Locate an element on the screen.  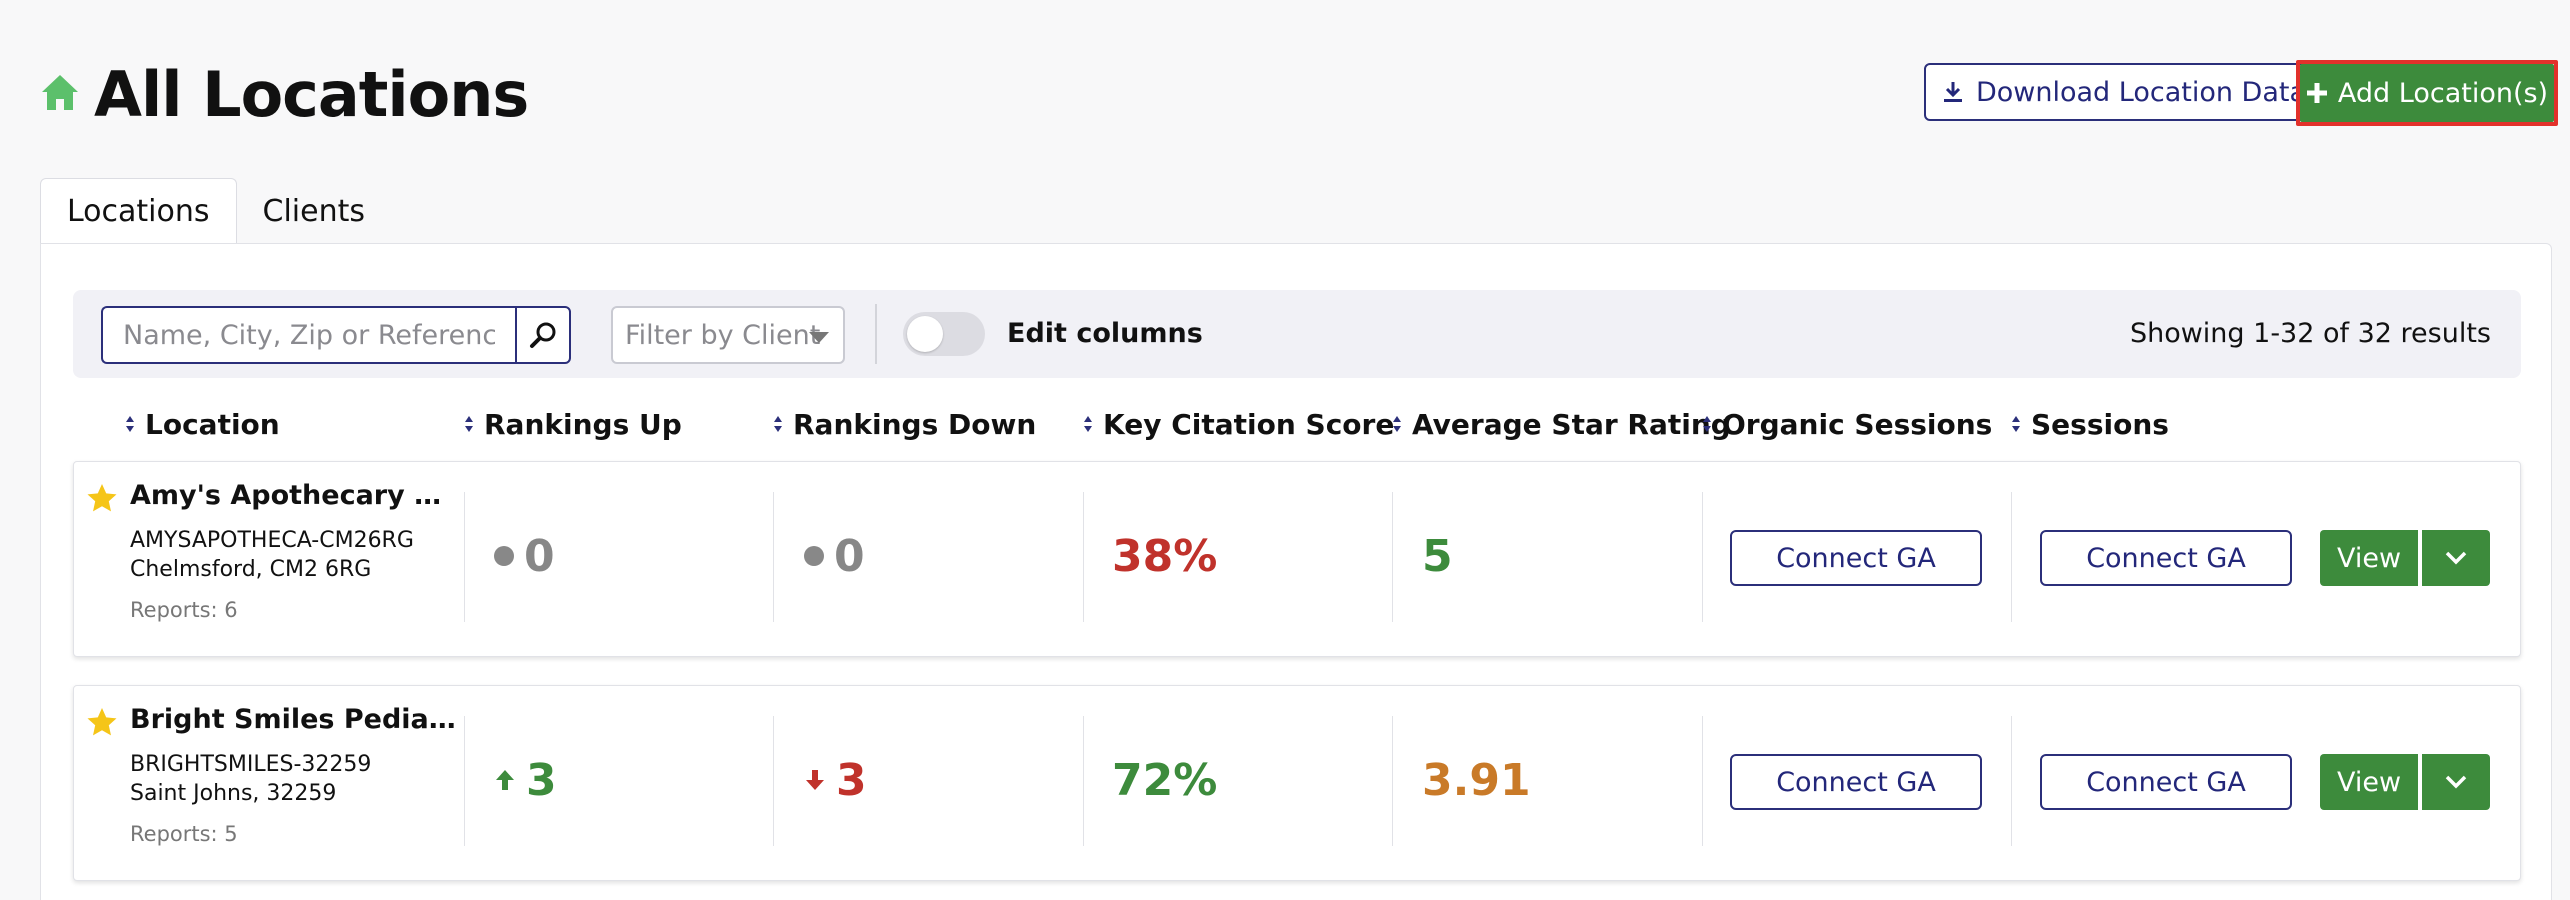
add-button-label: Add Location(s) is located at coordinates (2443, 93).